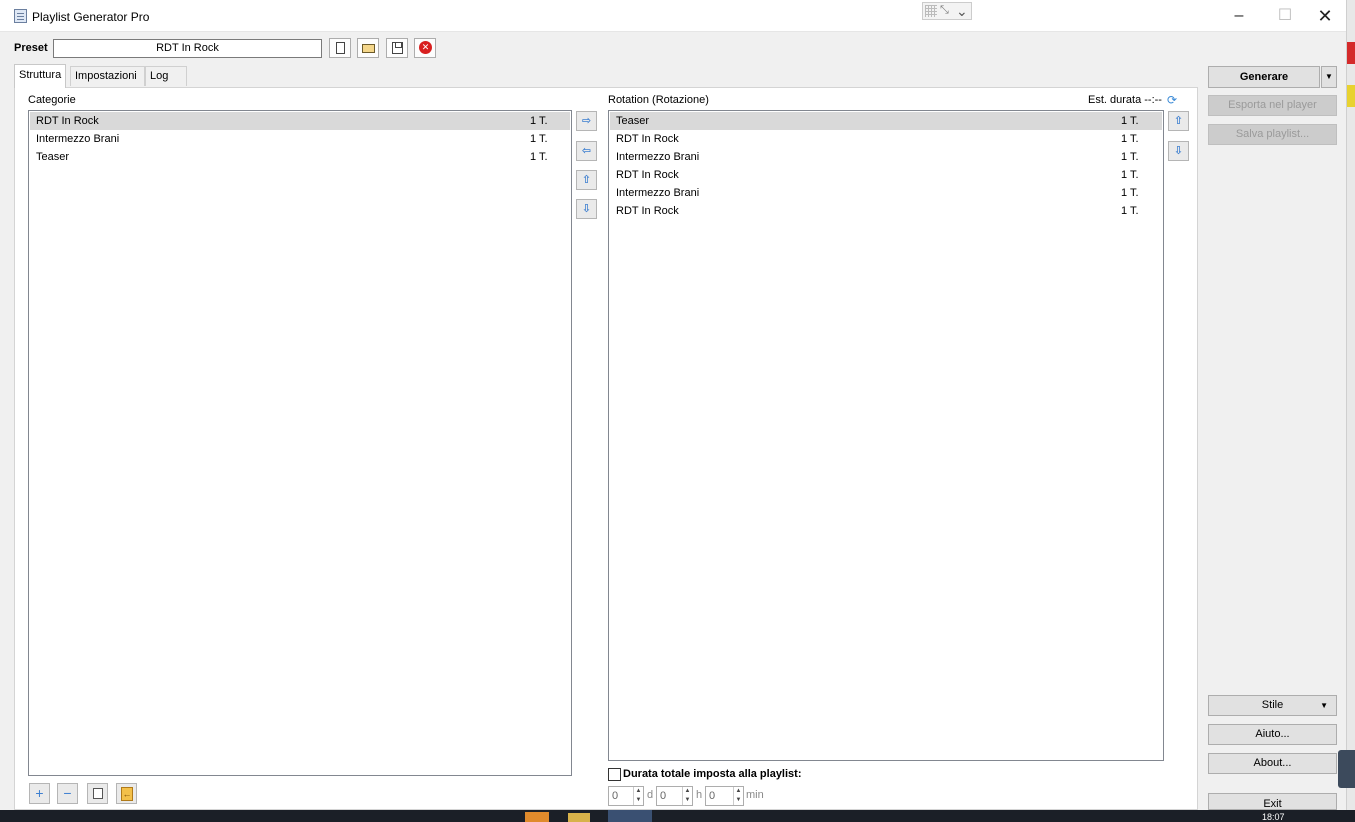  Describe the element at coordinates (1346, 769) in the screenshot. I see `desktop-edge-dark-icon` at that location.